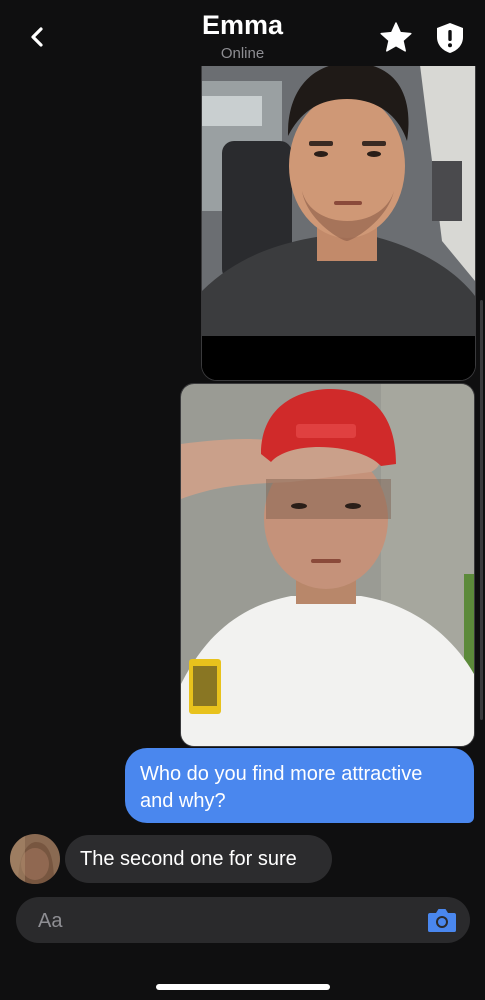 This screenshot has height=1000, width=485. I want to click on avatar-image, so click(35, 859).